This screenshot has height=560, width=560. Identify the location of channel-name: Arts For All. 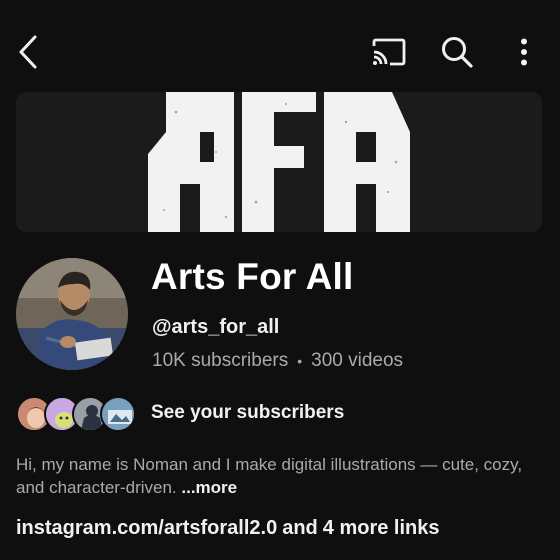
(252, 276).